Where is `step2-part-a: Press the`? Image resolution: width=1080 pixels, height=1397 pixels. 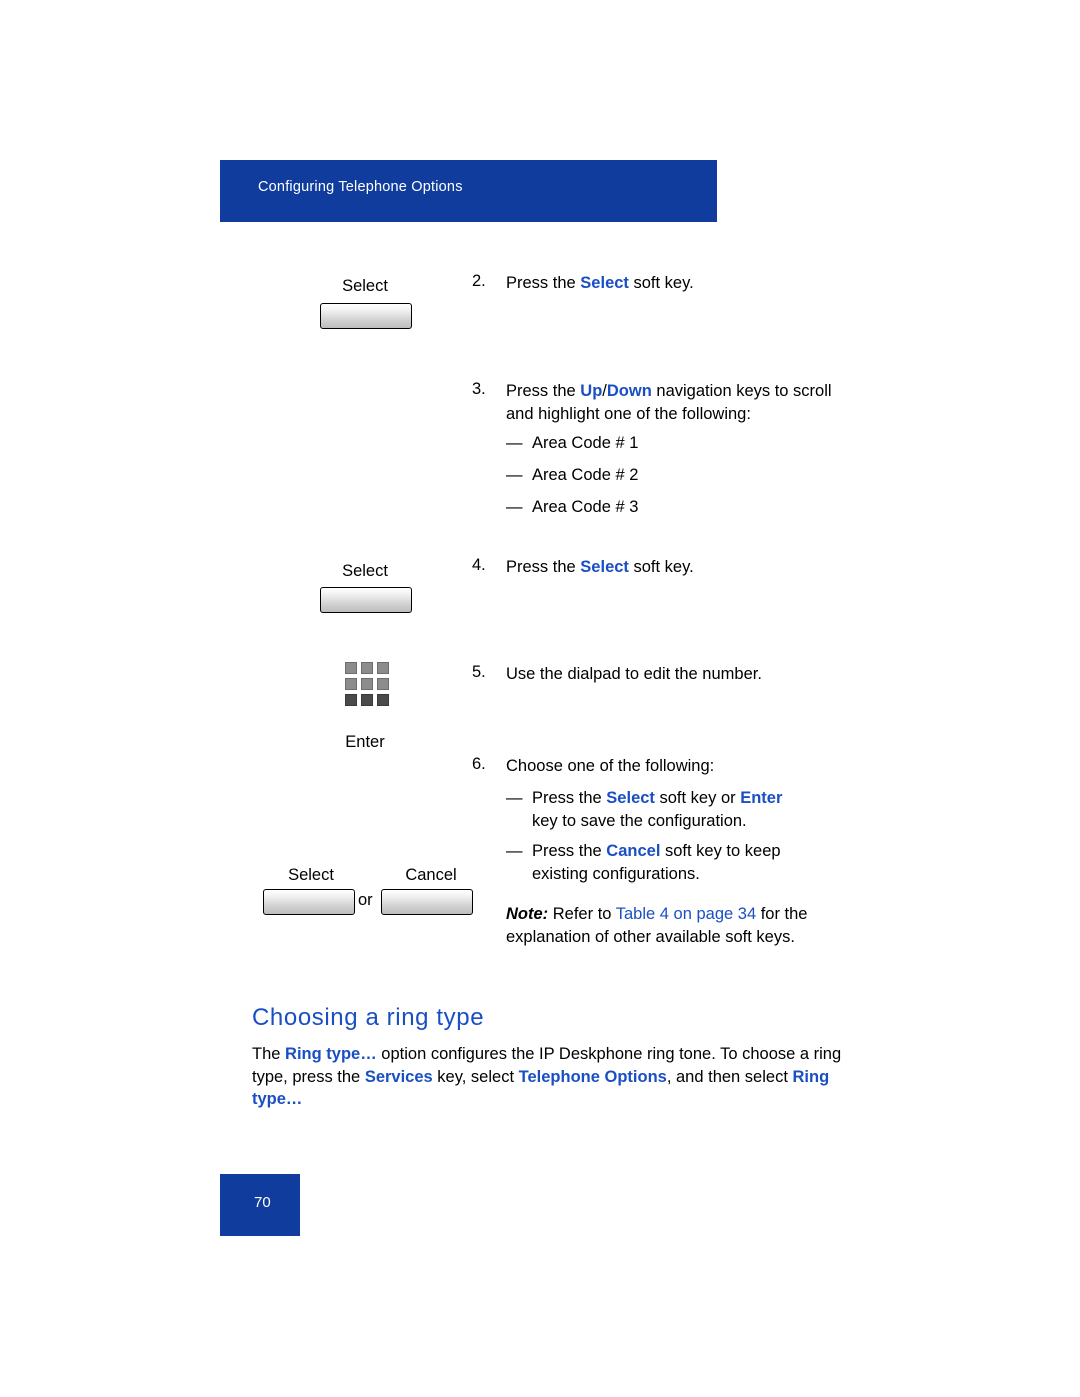 step2-part-a: Press the is located at coordinates (543, 283).